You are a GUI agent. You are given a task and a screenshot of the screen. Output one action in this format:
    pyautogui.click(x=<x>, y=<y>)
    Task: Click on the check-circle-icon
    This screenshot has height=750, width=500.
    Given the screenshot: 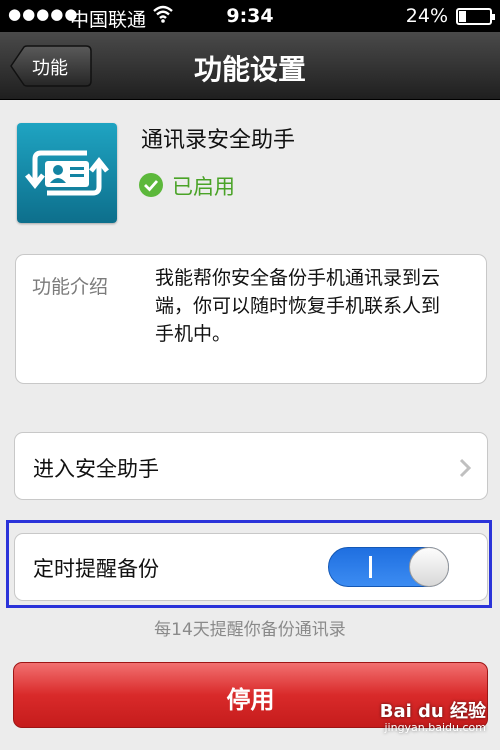 What is the action you would take?
    pyautogui.click(x=151, y=185)
    